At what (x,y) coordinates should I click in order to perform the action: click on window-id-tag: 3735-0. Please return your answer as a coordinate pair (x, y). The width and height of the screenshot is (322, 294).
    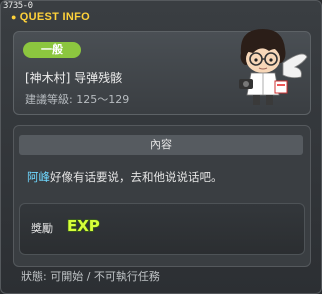
    Looking at the image, I should click on (18, 6).